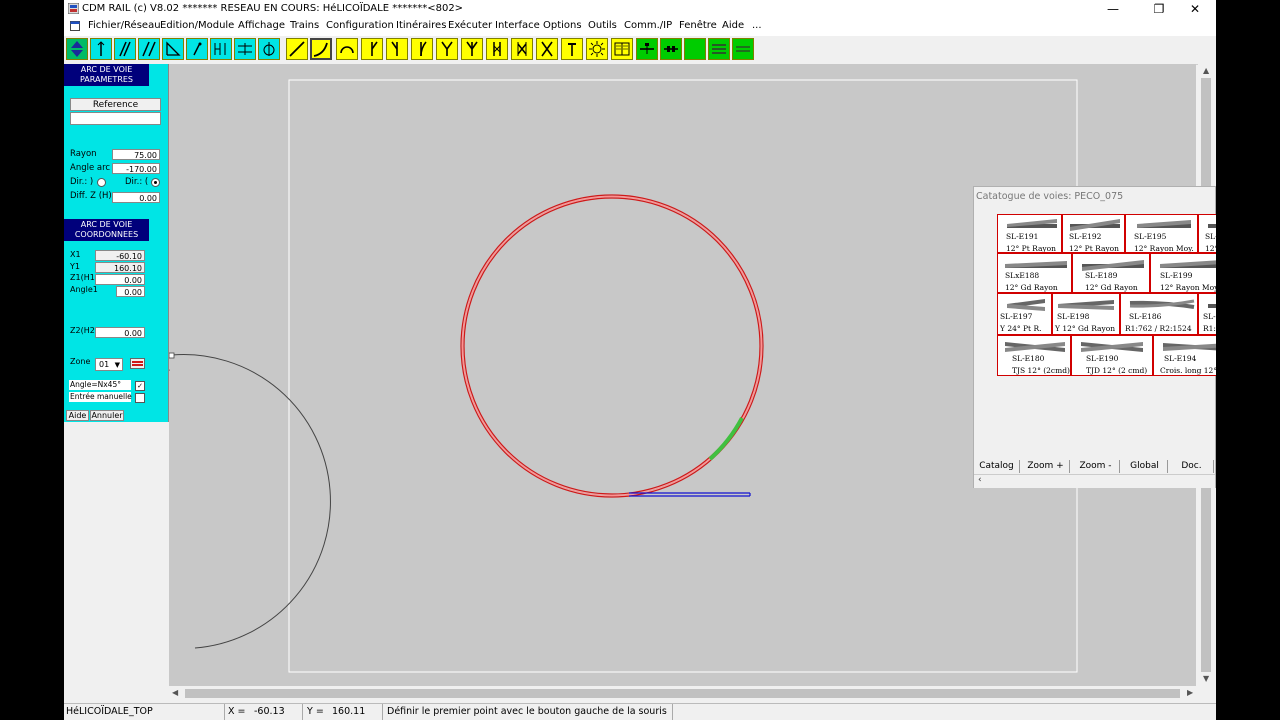 This screenshot has height=720, width=1280. I want to click on y1-label: Y1, so click(75, 266).